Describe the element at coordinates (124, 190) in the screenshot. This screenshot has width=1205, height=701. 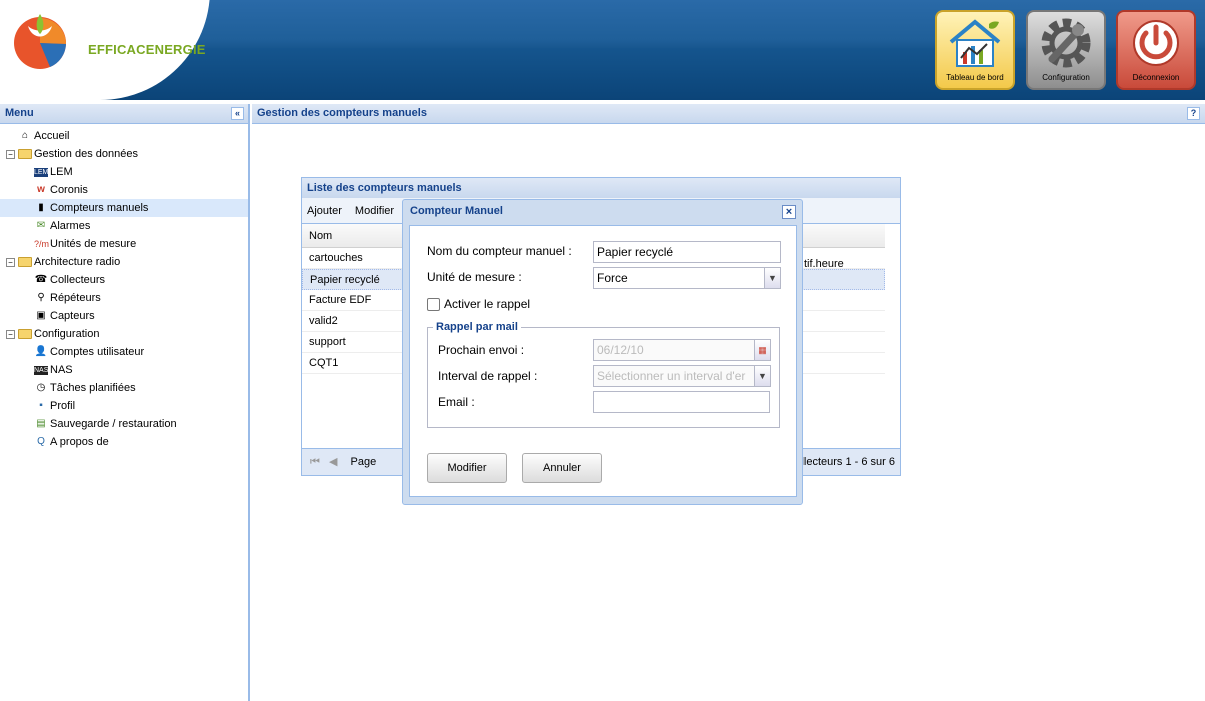
I see `sidebar-item-coronis: w Coronis` at that location.